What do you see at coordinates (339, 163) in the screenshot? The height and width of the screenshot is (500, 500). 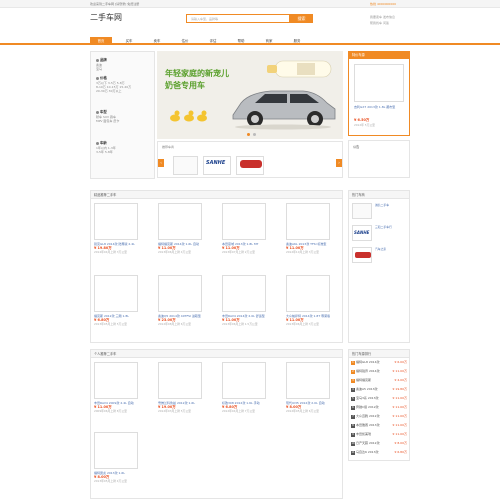 I see `next-arrow-icon: ›` at bounding box center [339, 163].